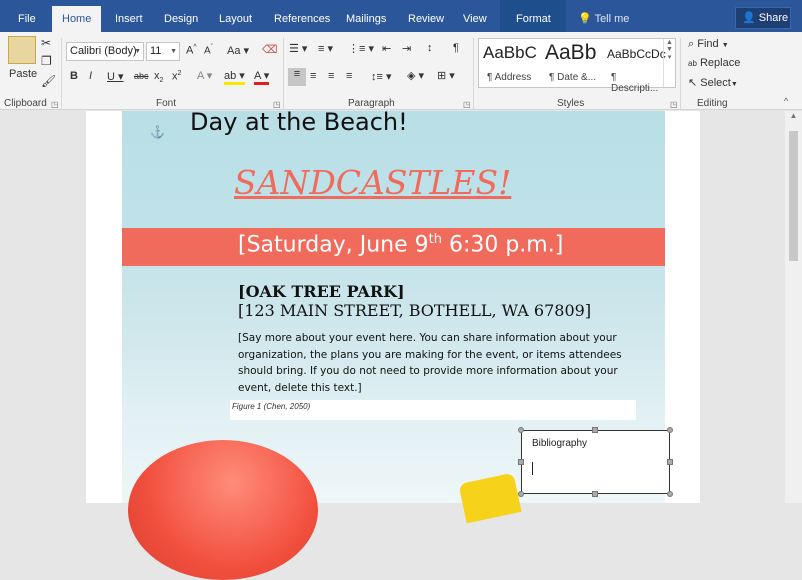  What do you see at coordinates (406, 48) in the screenshot?
I see `increase-indent-icon: ⇥` at bounding box center [406, 48].